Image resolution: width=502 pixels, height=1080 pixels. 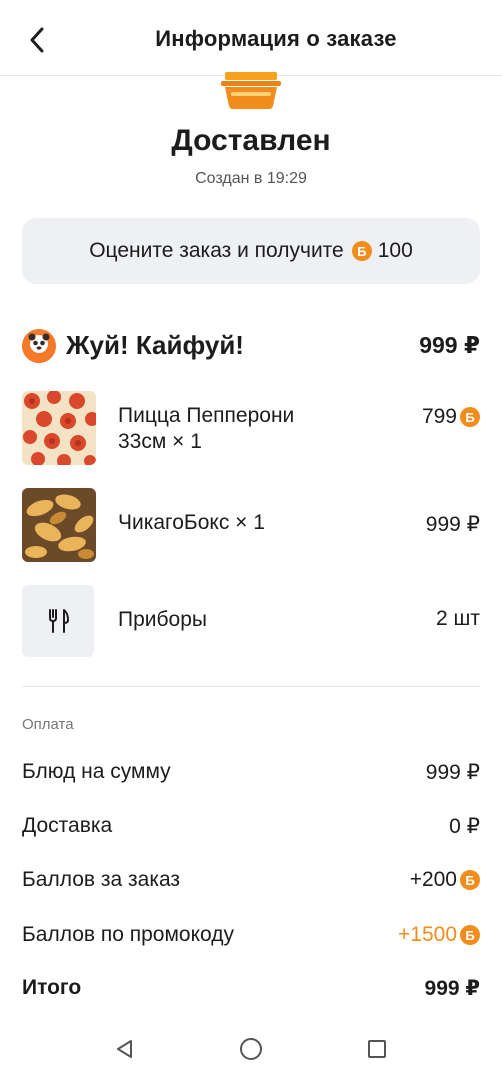 I want to click on payment-row-label: Блюд на сумму, so click(x=96, y=771).